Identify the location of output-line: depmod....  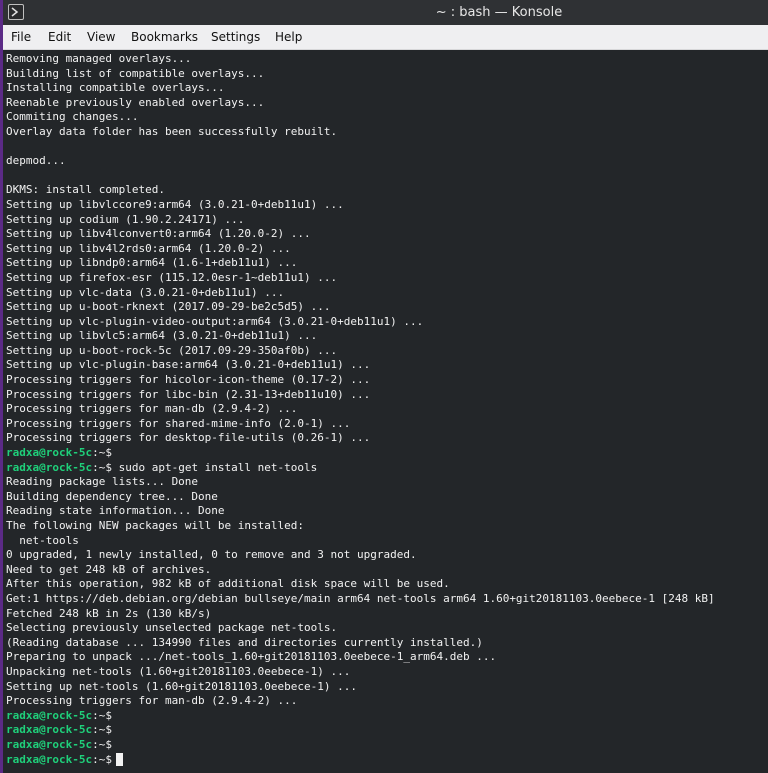
(36, 161).